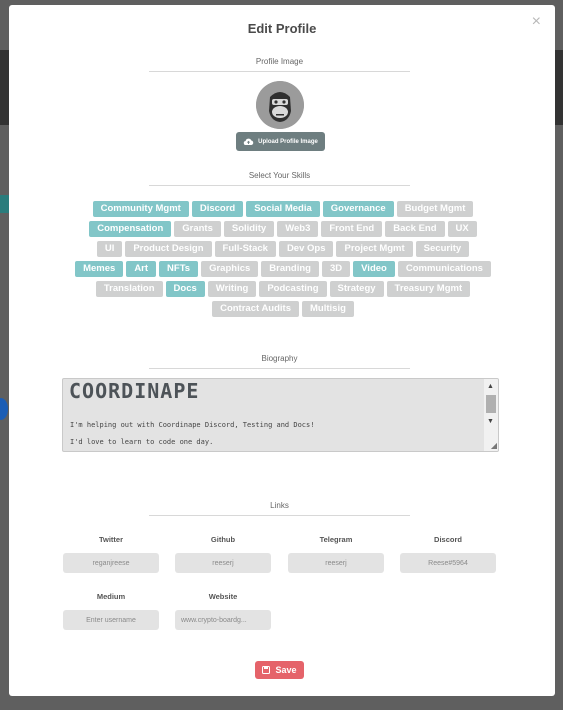 The height and width of the screenshot is (710, 563). What do you see at coordinates (282, 28) in the screenshot?
I see `modal-title: Edit Profile` at bounding box center [282, 28].